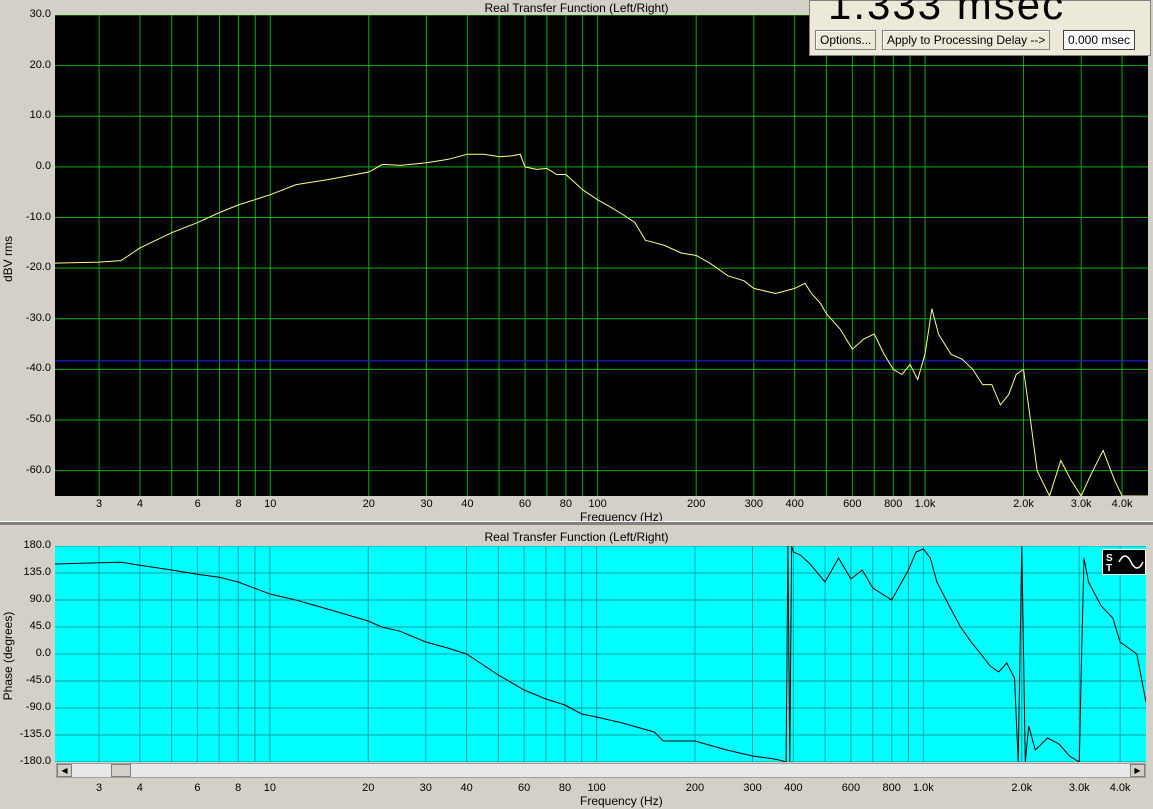  What do you see at coordinates (40, 626) in the screenshot?
I see `y-tick-label: 45.0` at bounding box center [40, 626].